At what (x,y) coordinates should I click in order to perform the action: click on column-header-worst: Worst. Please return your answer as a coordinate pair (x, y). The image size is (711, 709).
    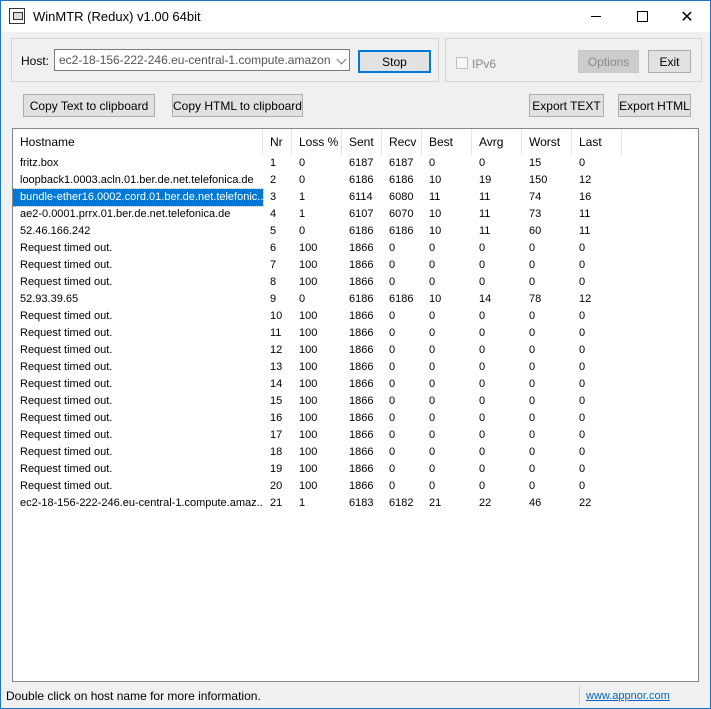
    Looking at the image, I should click on (547, 142).